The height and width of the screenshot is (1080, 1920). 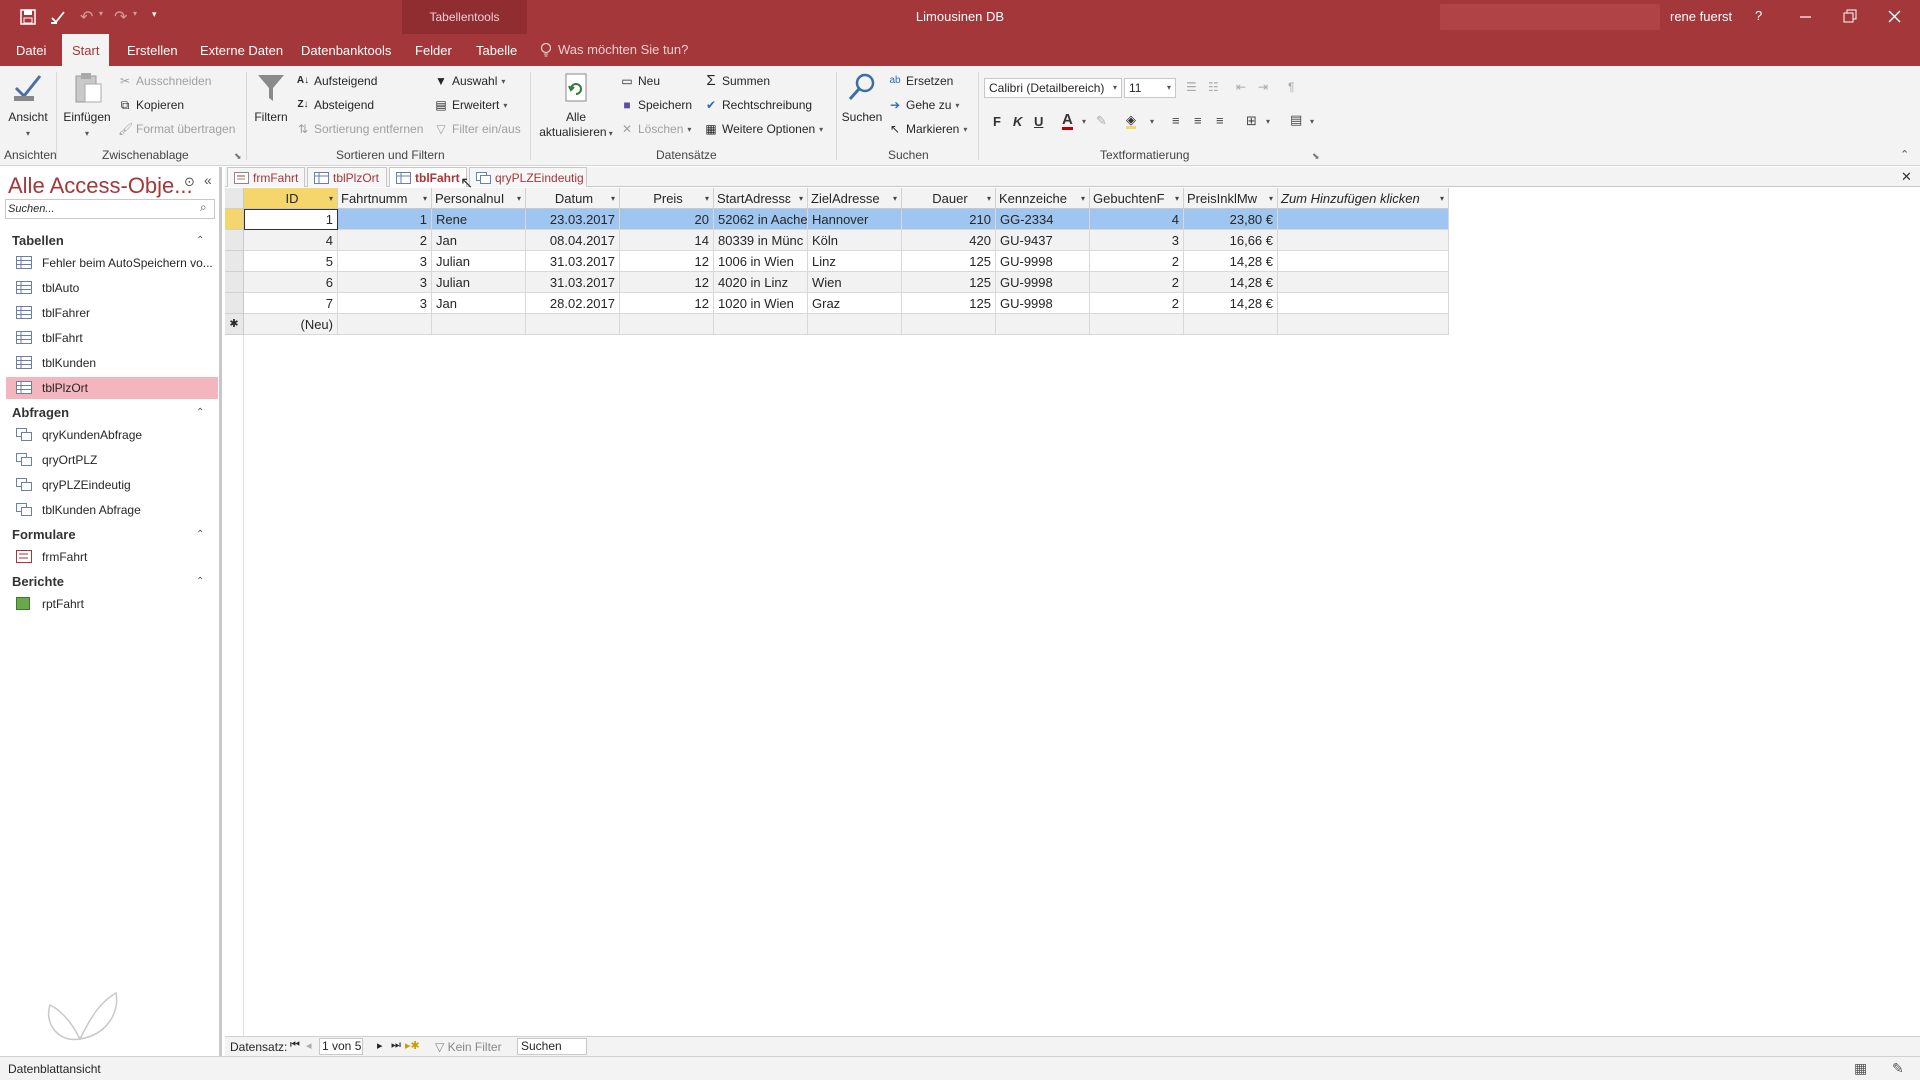 I want to click on user-name: rene fuerst, so click(x=1701, y=16).